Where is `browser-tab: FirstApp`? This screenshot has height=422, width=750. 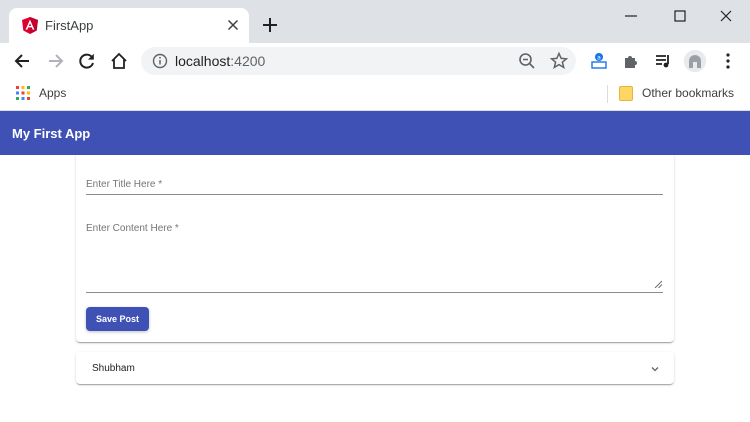
browser-tab: FirstApp is located at coordinates (129, 25).